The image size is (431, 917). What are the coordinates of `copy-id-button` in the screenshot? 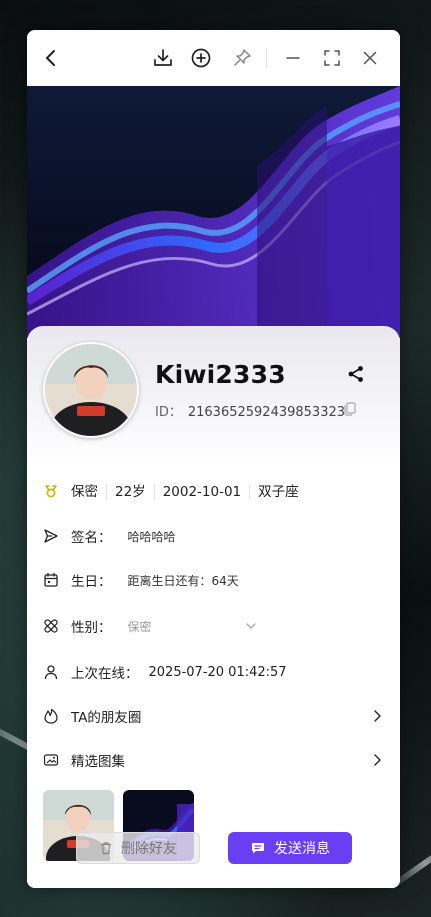 It's located at (350, 408).